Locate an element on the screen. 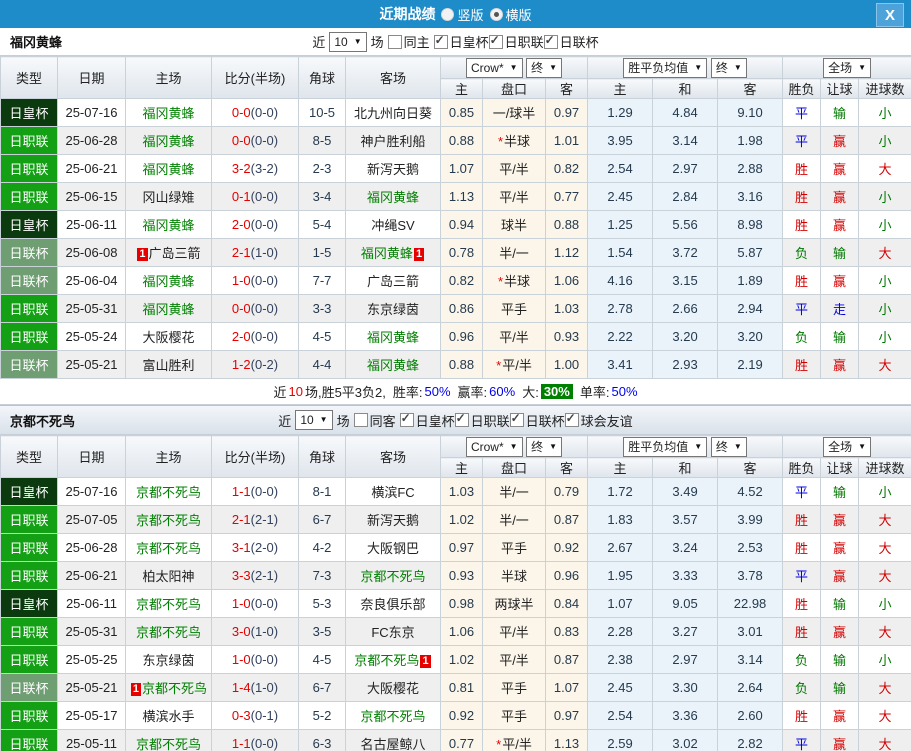 The width and height of the screenshot is (911, 751). handicap-cell: 半/一 is located at coordinates (514, 519).